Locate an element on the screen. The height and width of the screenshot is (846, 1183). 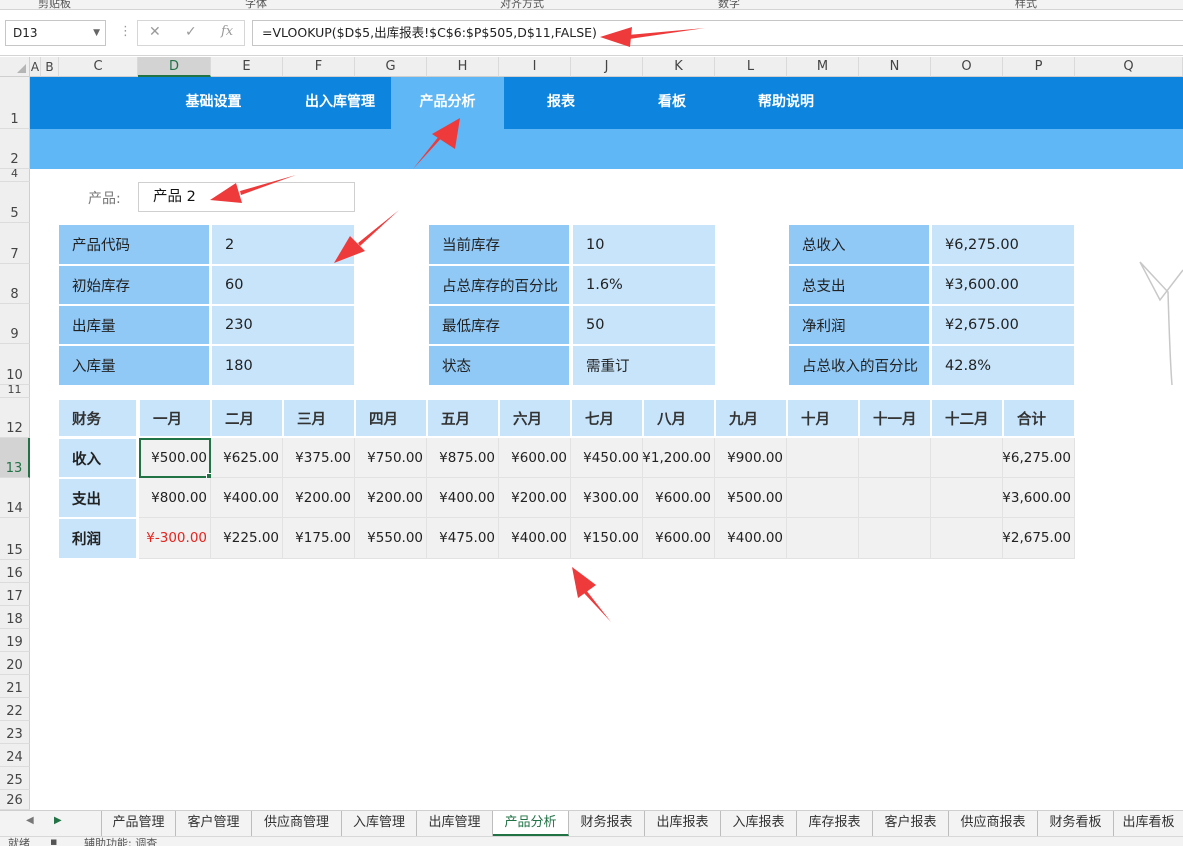
row-header: 21 is located at coordinates (15, 686).